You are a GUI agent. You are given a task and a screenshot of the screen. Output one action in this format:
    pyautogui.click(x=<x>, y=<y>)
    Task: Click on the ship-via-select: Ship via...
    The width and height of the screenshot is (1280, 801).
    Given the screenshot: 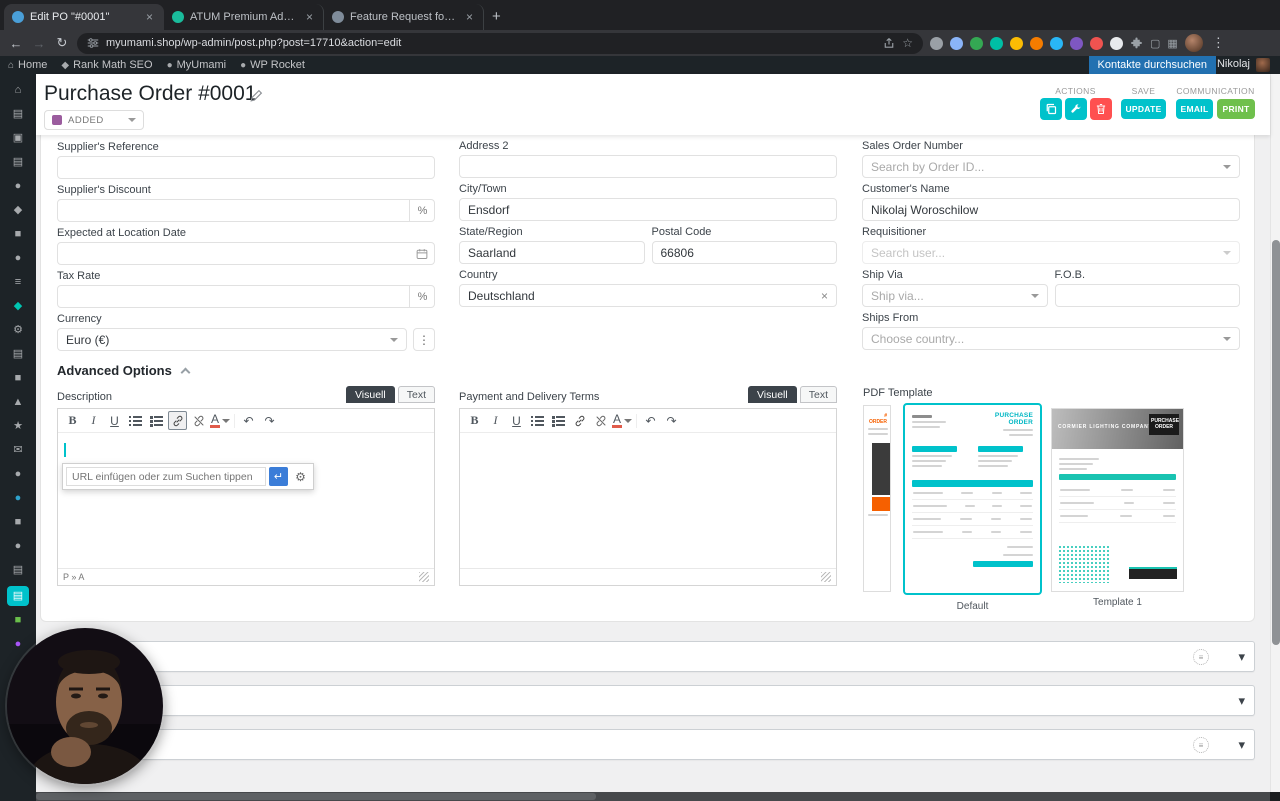 What is the action you would take?
    pyautogui.click(x=955, y=295)
    